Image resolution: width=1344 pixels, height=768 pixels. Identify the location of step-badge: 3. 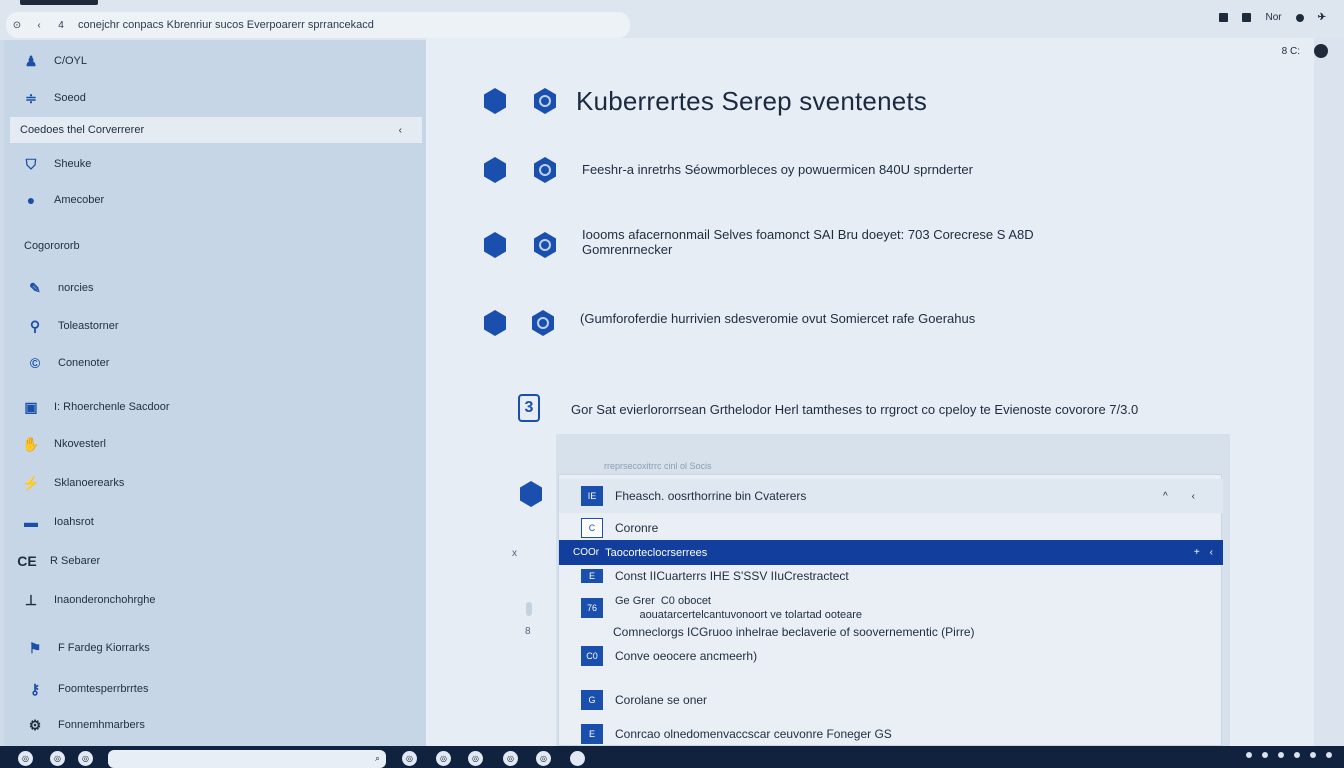
(529, 408).